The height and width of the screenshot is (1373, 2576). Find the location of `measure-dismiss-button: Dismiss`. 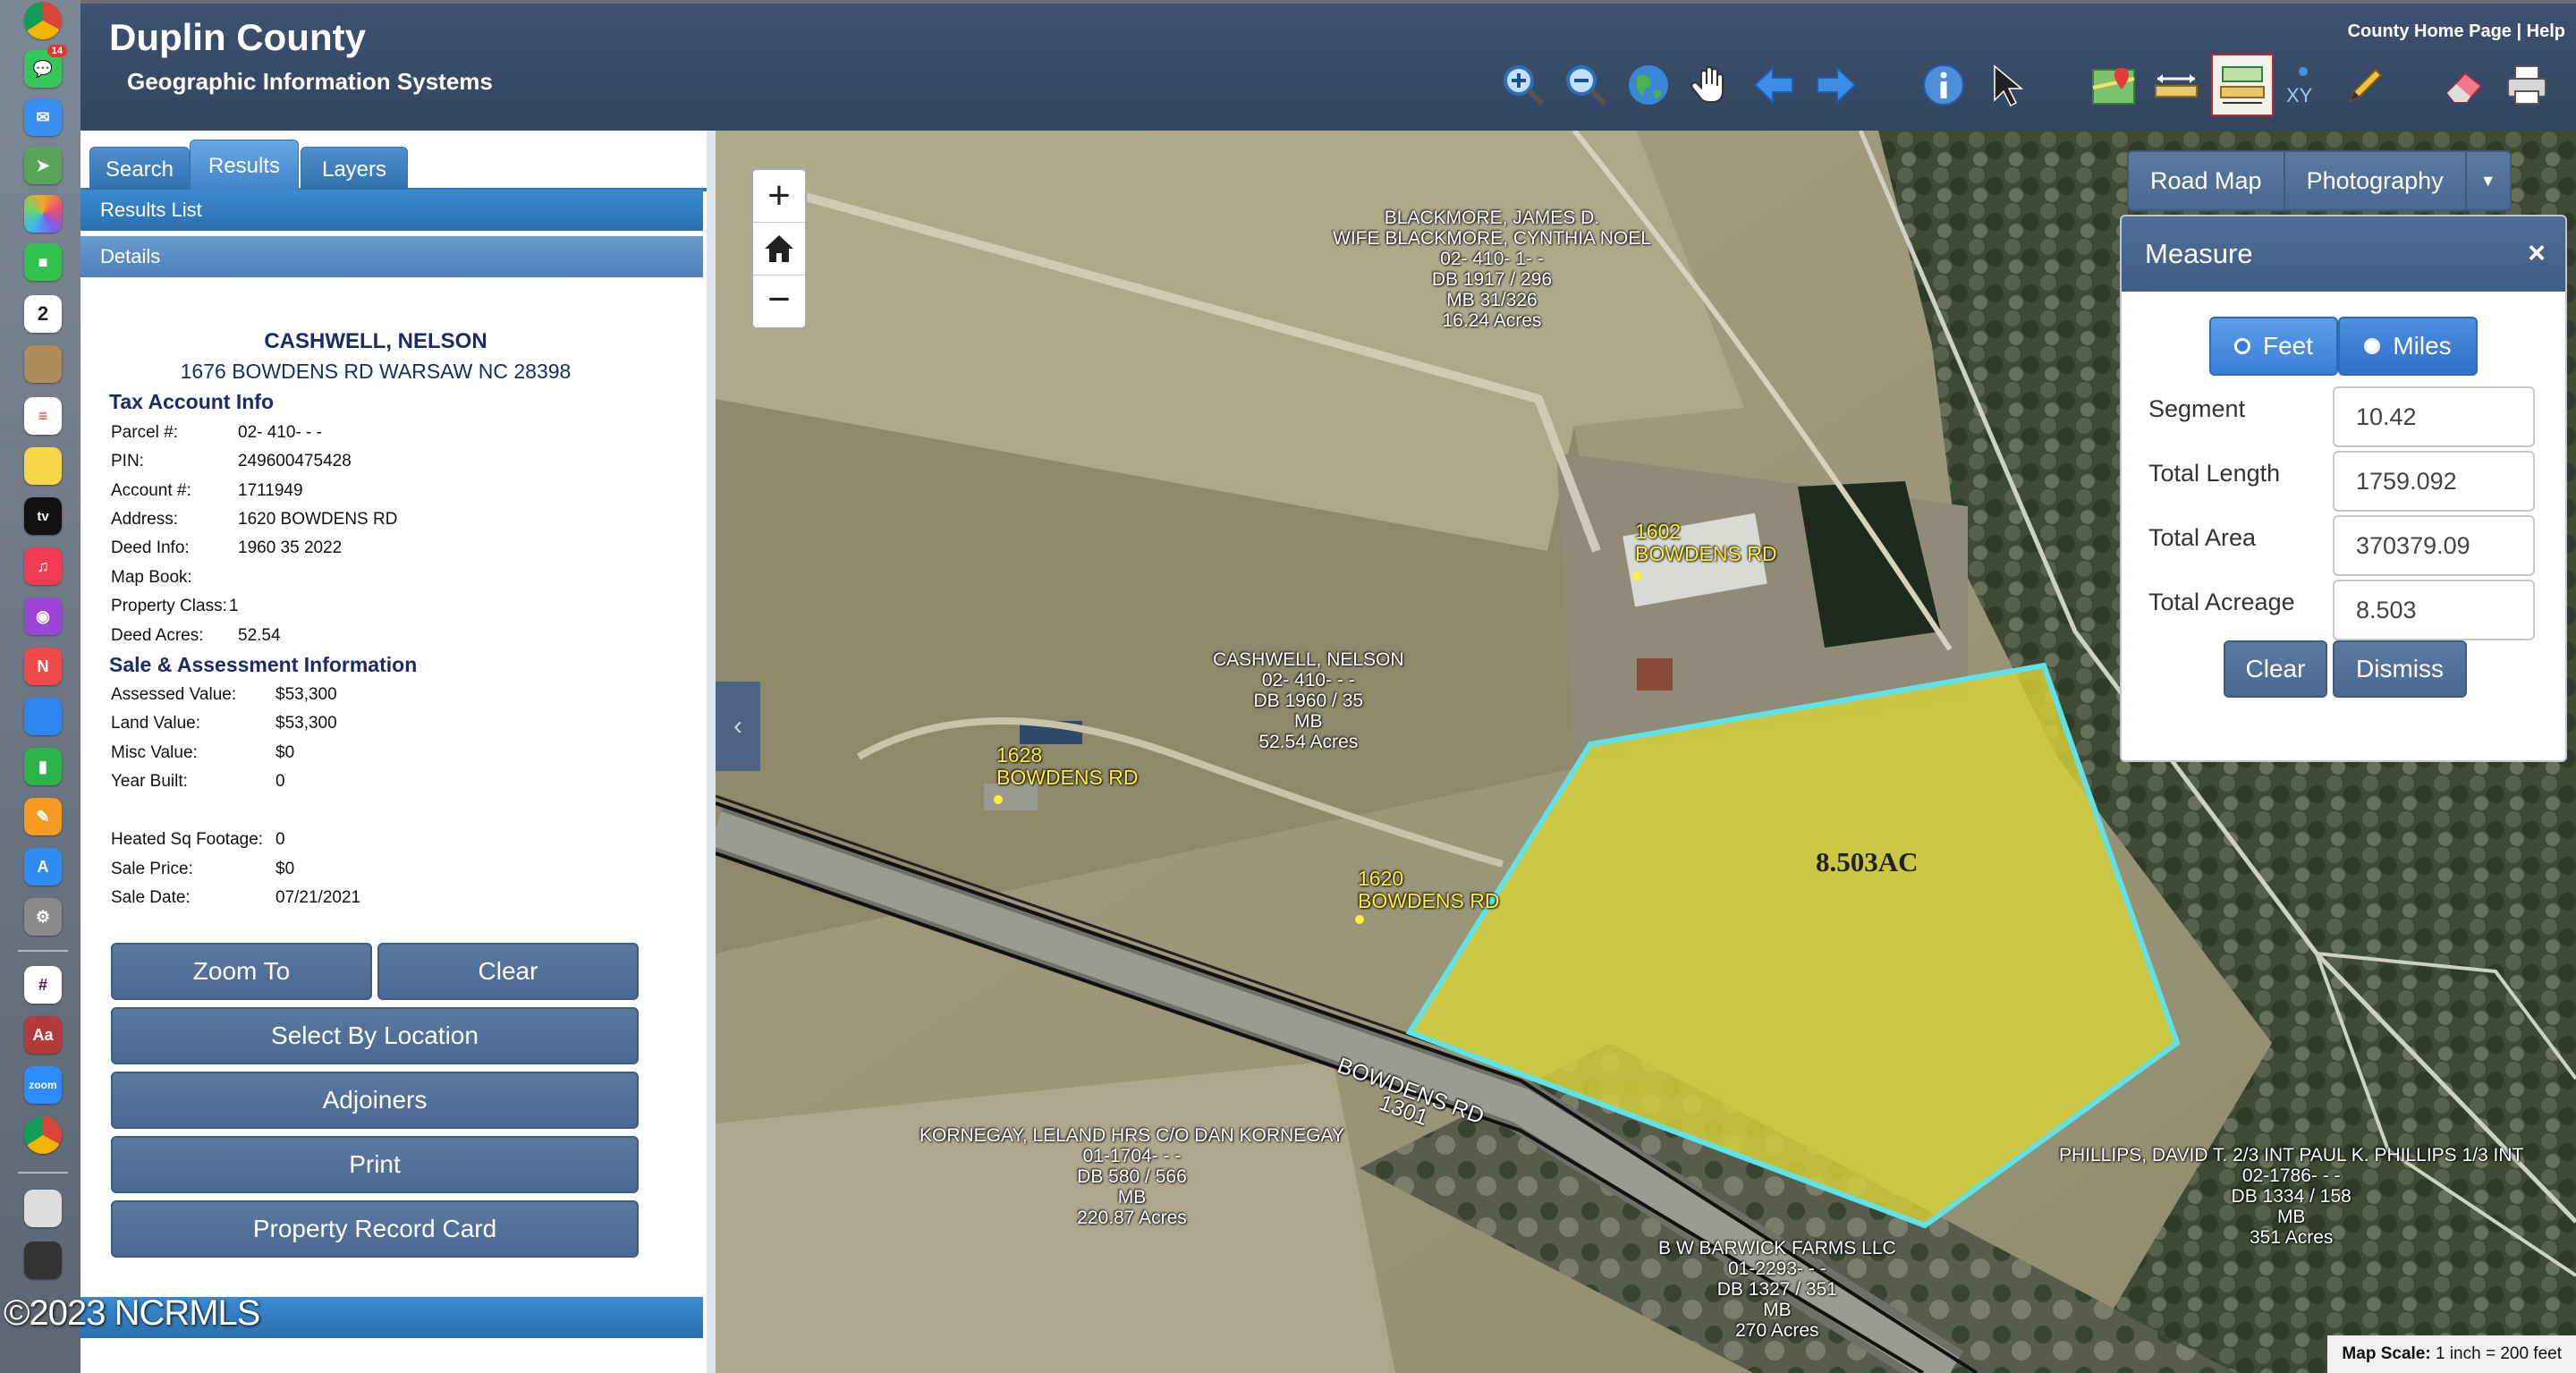

measure-dismiss-button: Dismiss is located at coordinates (2400, 669).